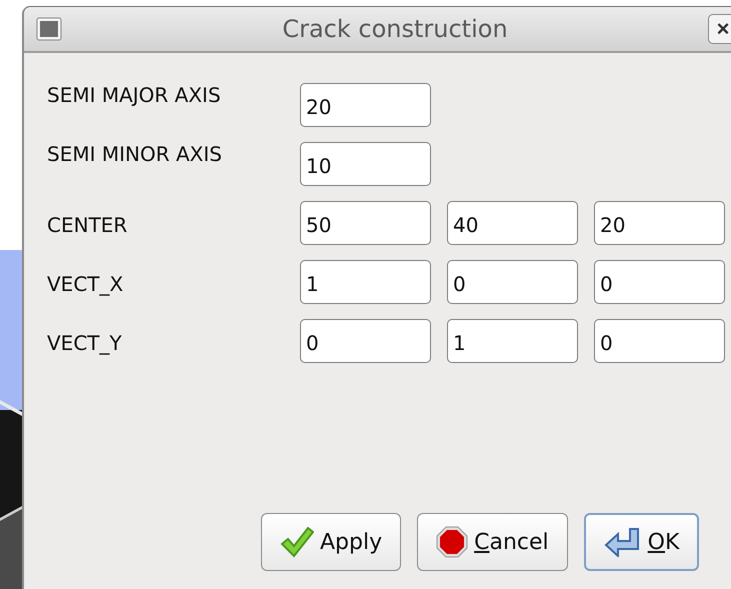 This screenshot has height=589, width=731. I want to click on ok-button: OK, so click(642, 542).